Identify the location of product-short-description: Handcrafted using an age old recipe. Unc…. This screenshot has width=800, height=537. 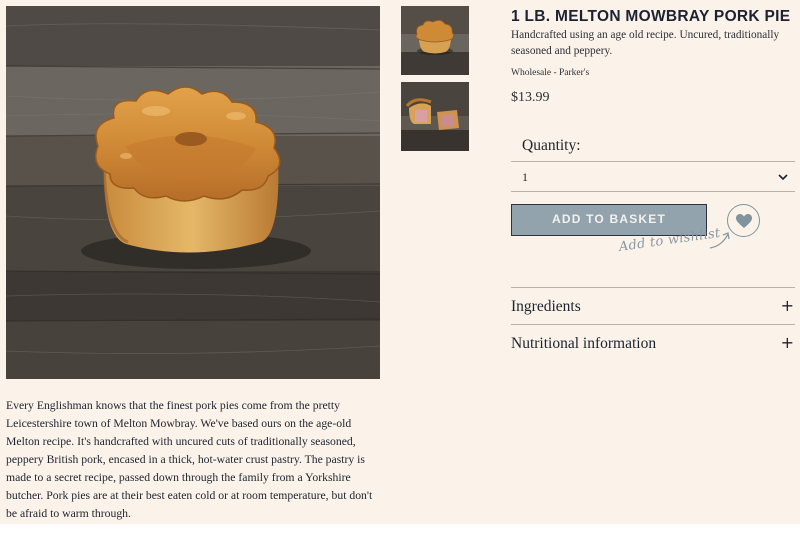
(645, 43).